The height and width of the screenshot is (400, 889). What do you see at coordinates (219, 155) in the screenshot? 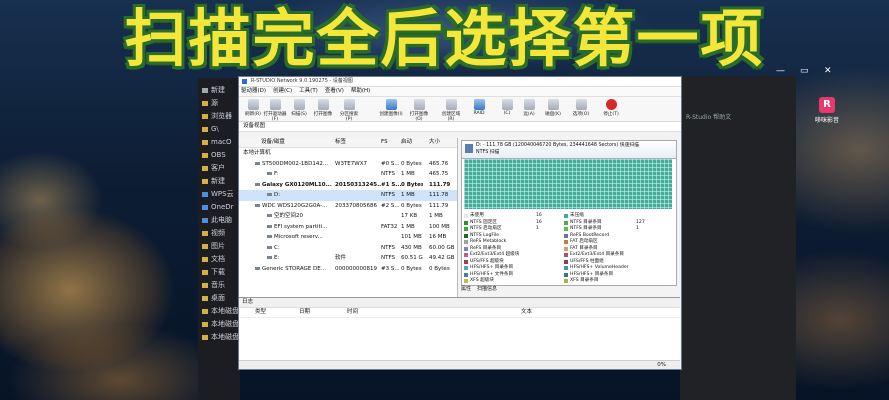
I see `sidebar-item: OBS` at bounding box center [219, 155].